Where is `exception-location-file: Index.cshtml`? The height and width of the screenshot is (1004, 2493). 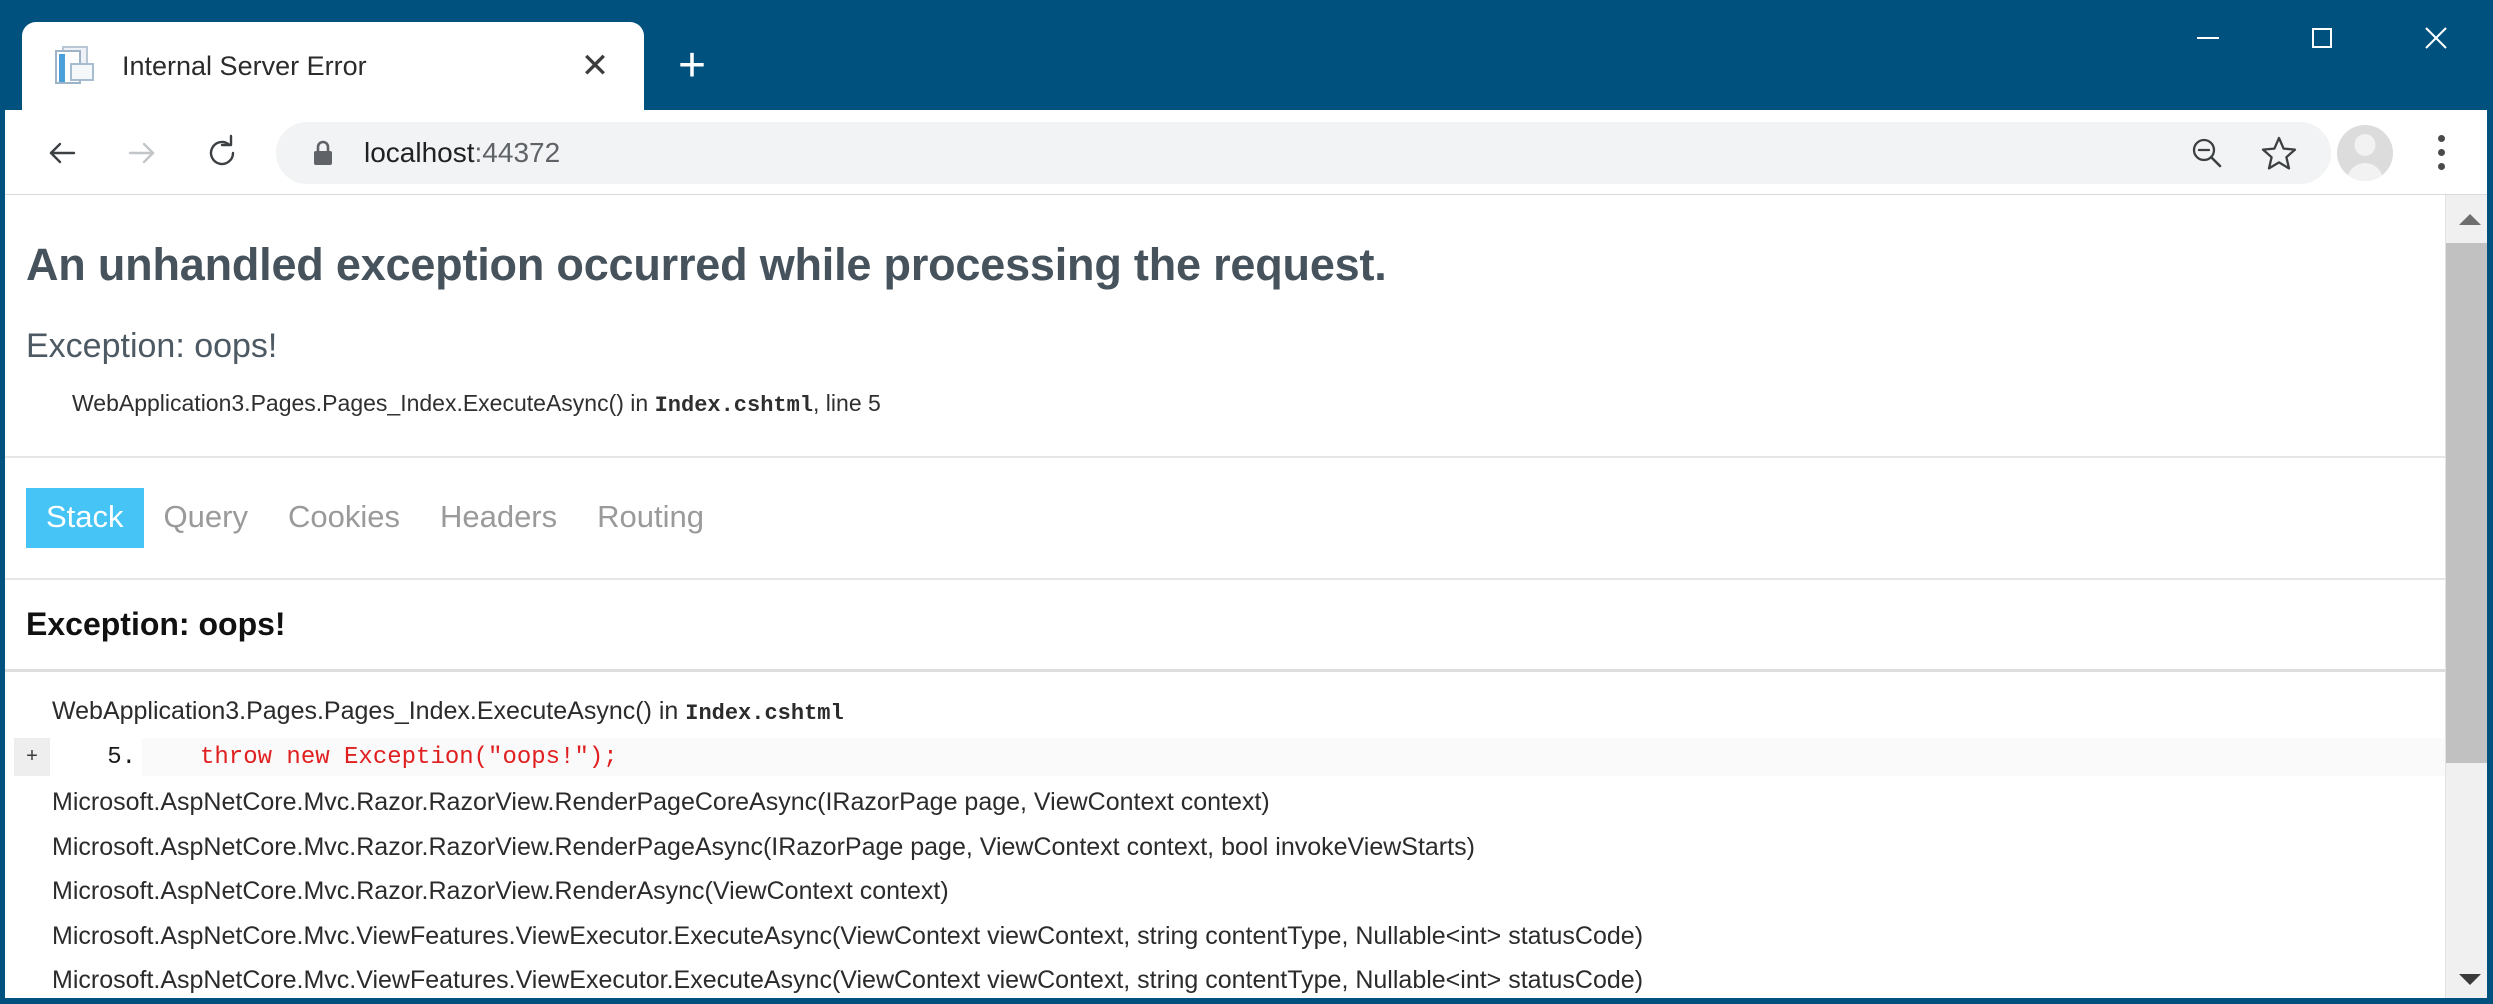
exception-location-file: Index.cshtml is located at coordinates (734, 405).